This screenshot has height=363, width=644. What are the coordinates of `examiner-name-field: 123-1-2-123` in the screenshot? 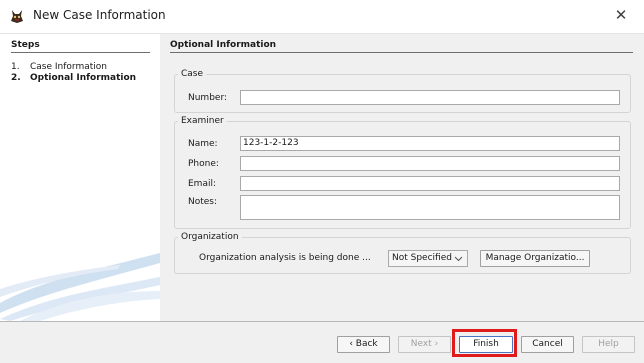 It's located at (430, 143).